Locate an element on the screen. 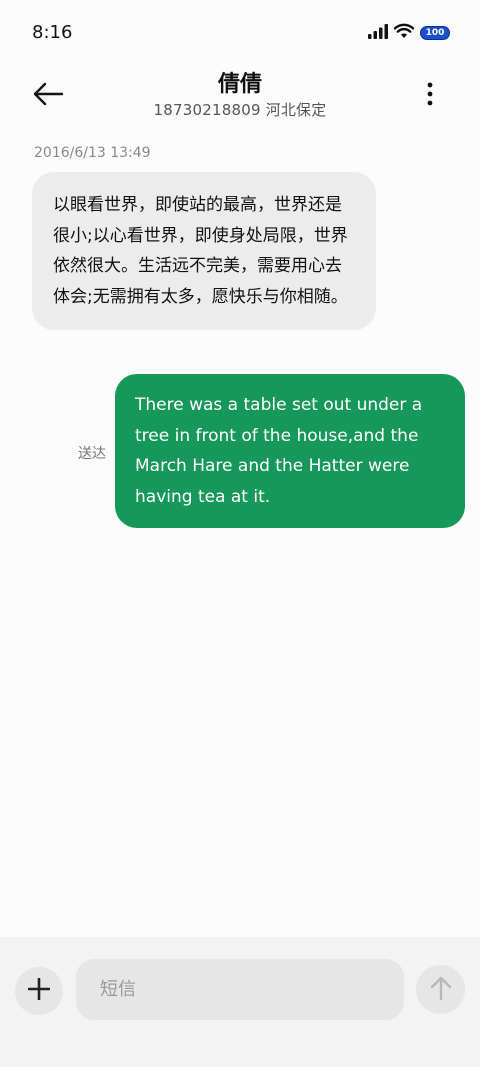  conversation-header: 倩倩 18730218809 河北保定 is located at coordinates (240, 96).